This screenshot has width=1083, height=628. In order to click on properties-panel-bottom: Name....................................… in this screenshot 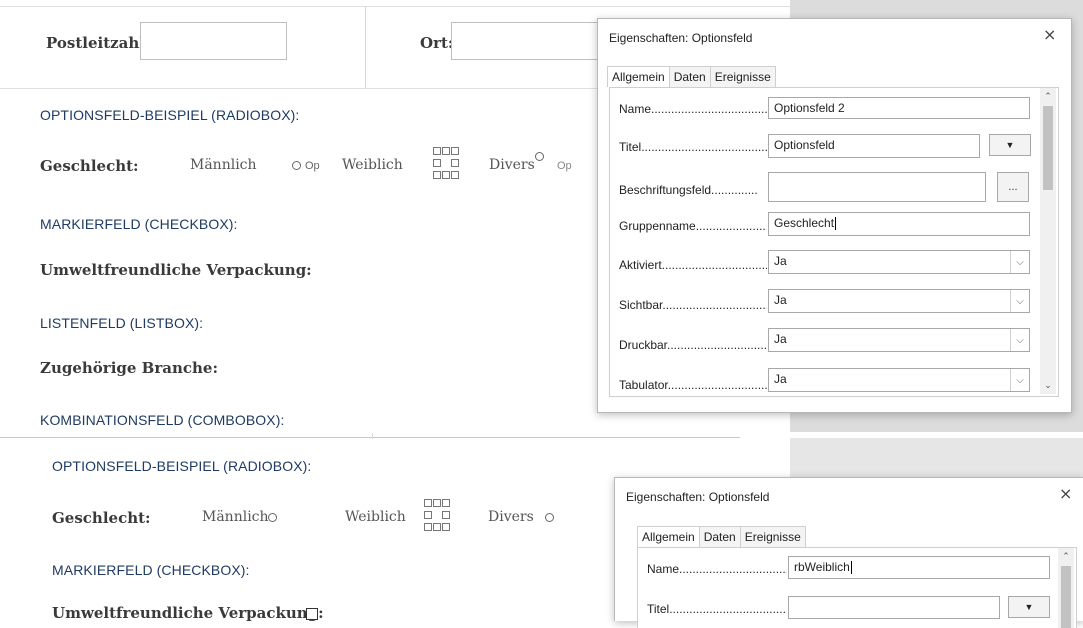, I will do `click(857, 587)`.